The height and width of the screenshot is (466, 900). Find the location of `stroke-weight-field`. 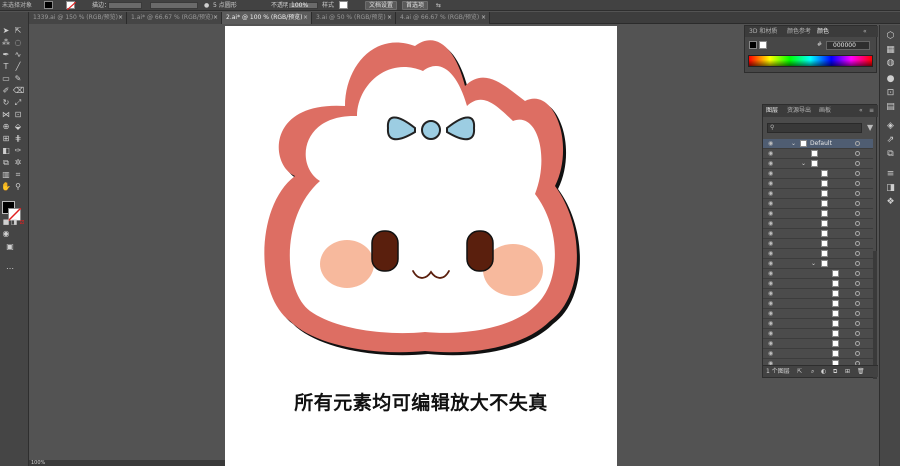

stroke-weight-field is located at coordinates (125, 5).